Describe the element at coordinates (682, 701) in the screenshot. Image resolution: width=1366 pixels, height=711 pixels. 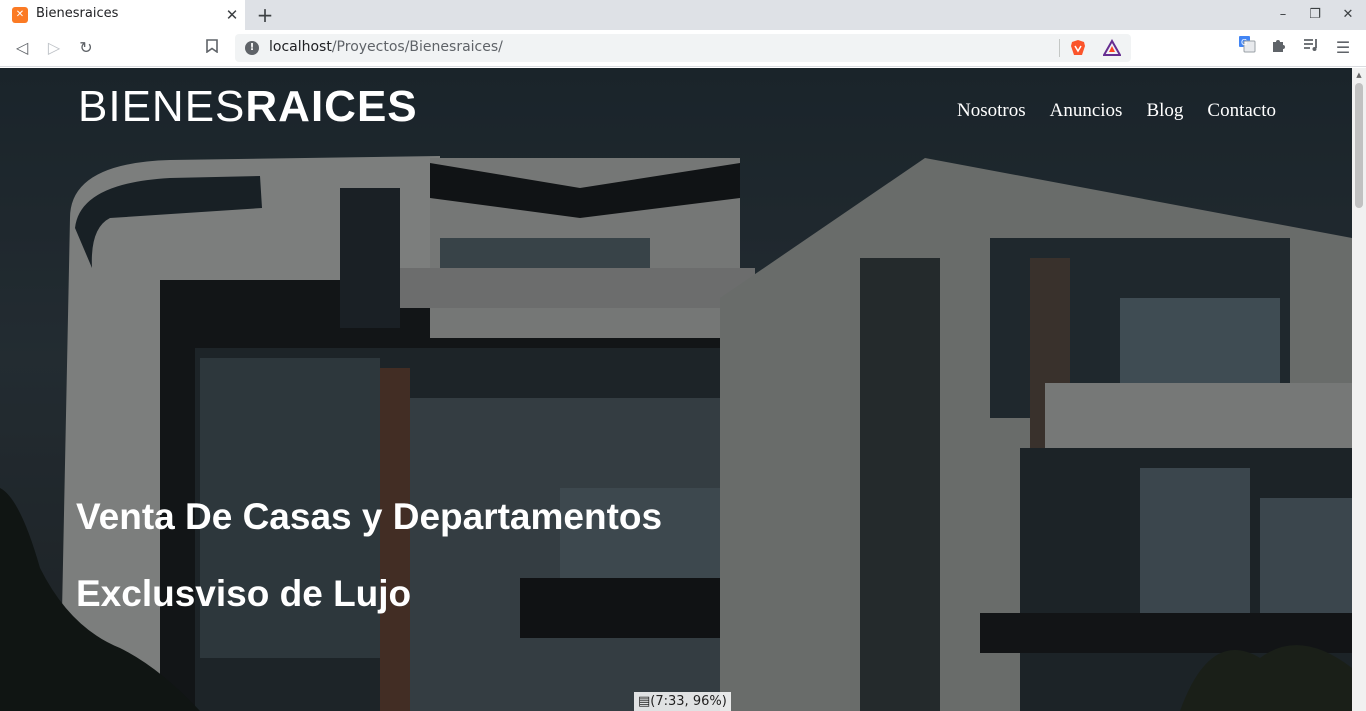
I see `status-overlay: ▤(7:33, 96%)` at that location.